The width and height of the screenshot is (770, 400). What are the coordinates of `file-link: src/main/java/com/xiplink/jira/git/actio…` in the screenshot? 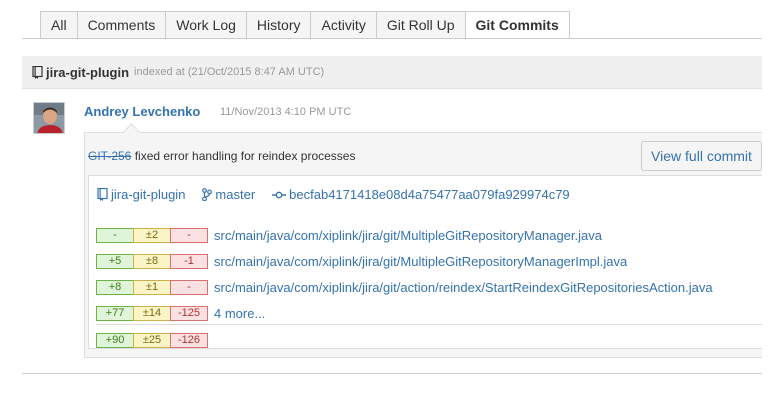 It's located at (463, 287).